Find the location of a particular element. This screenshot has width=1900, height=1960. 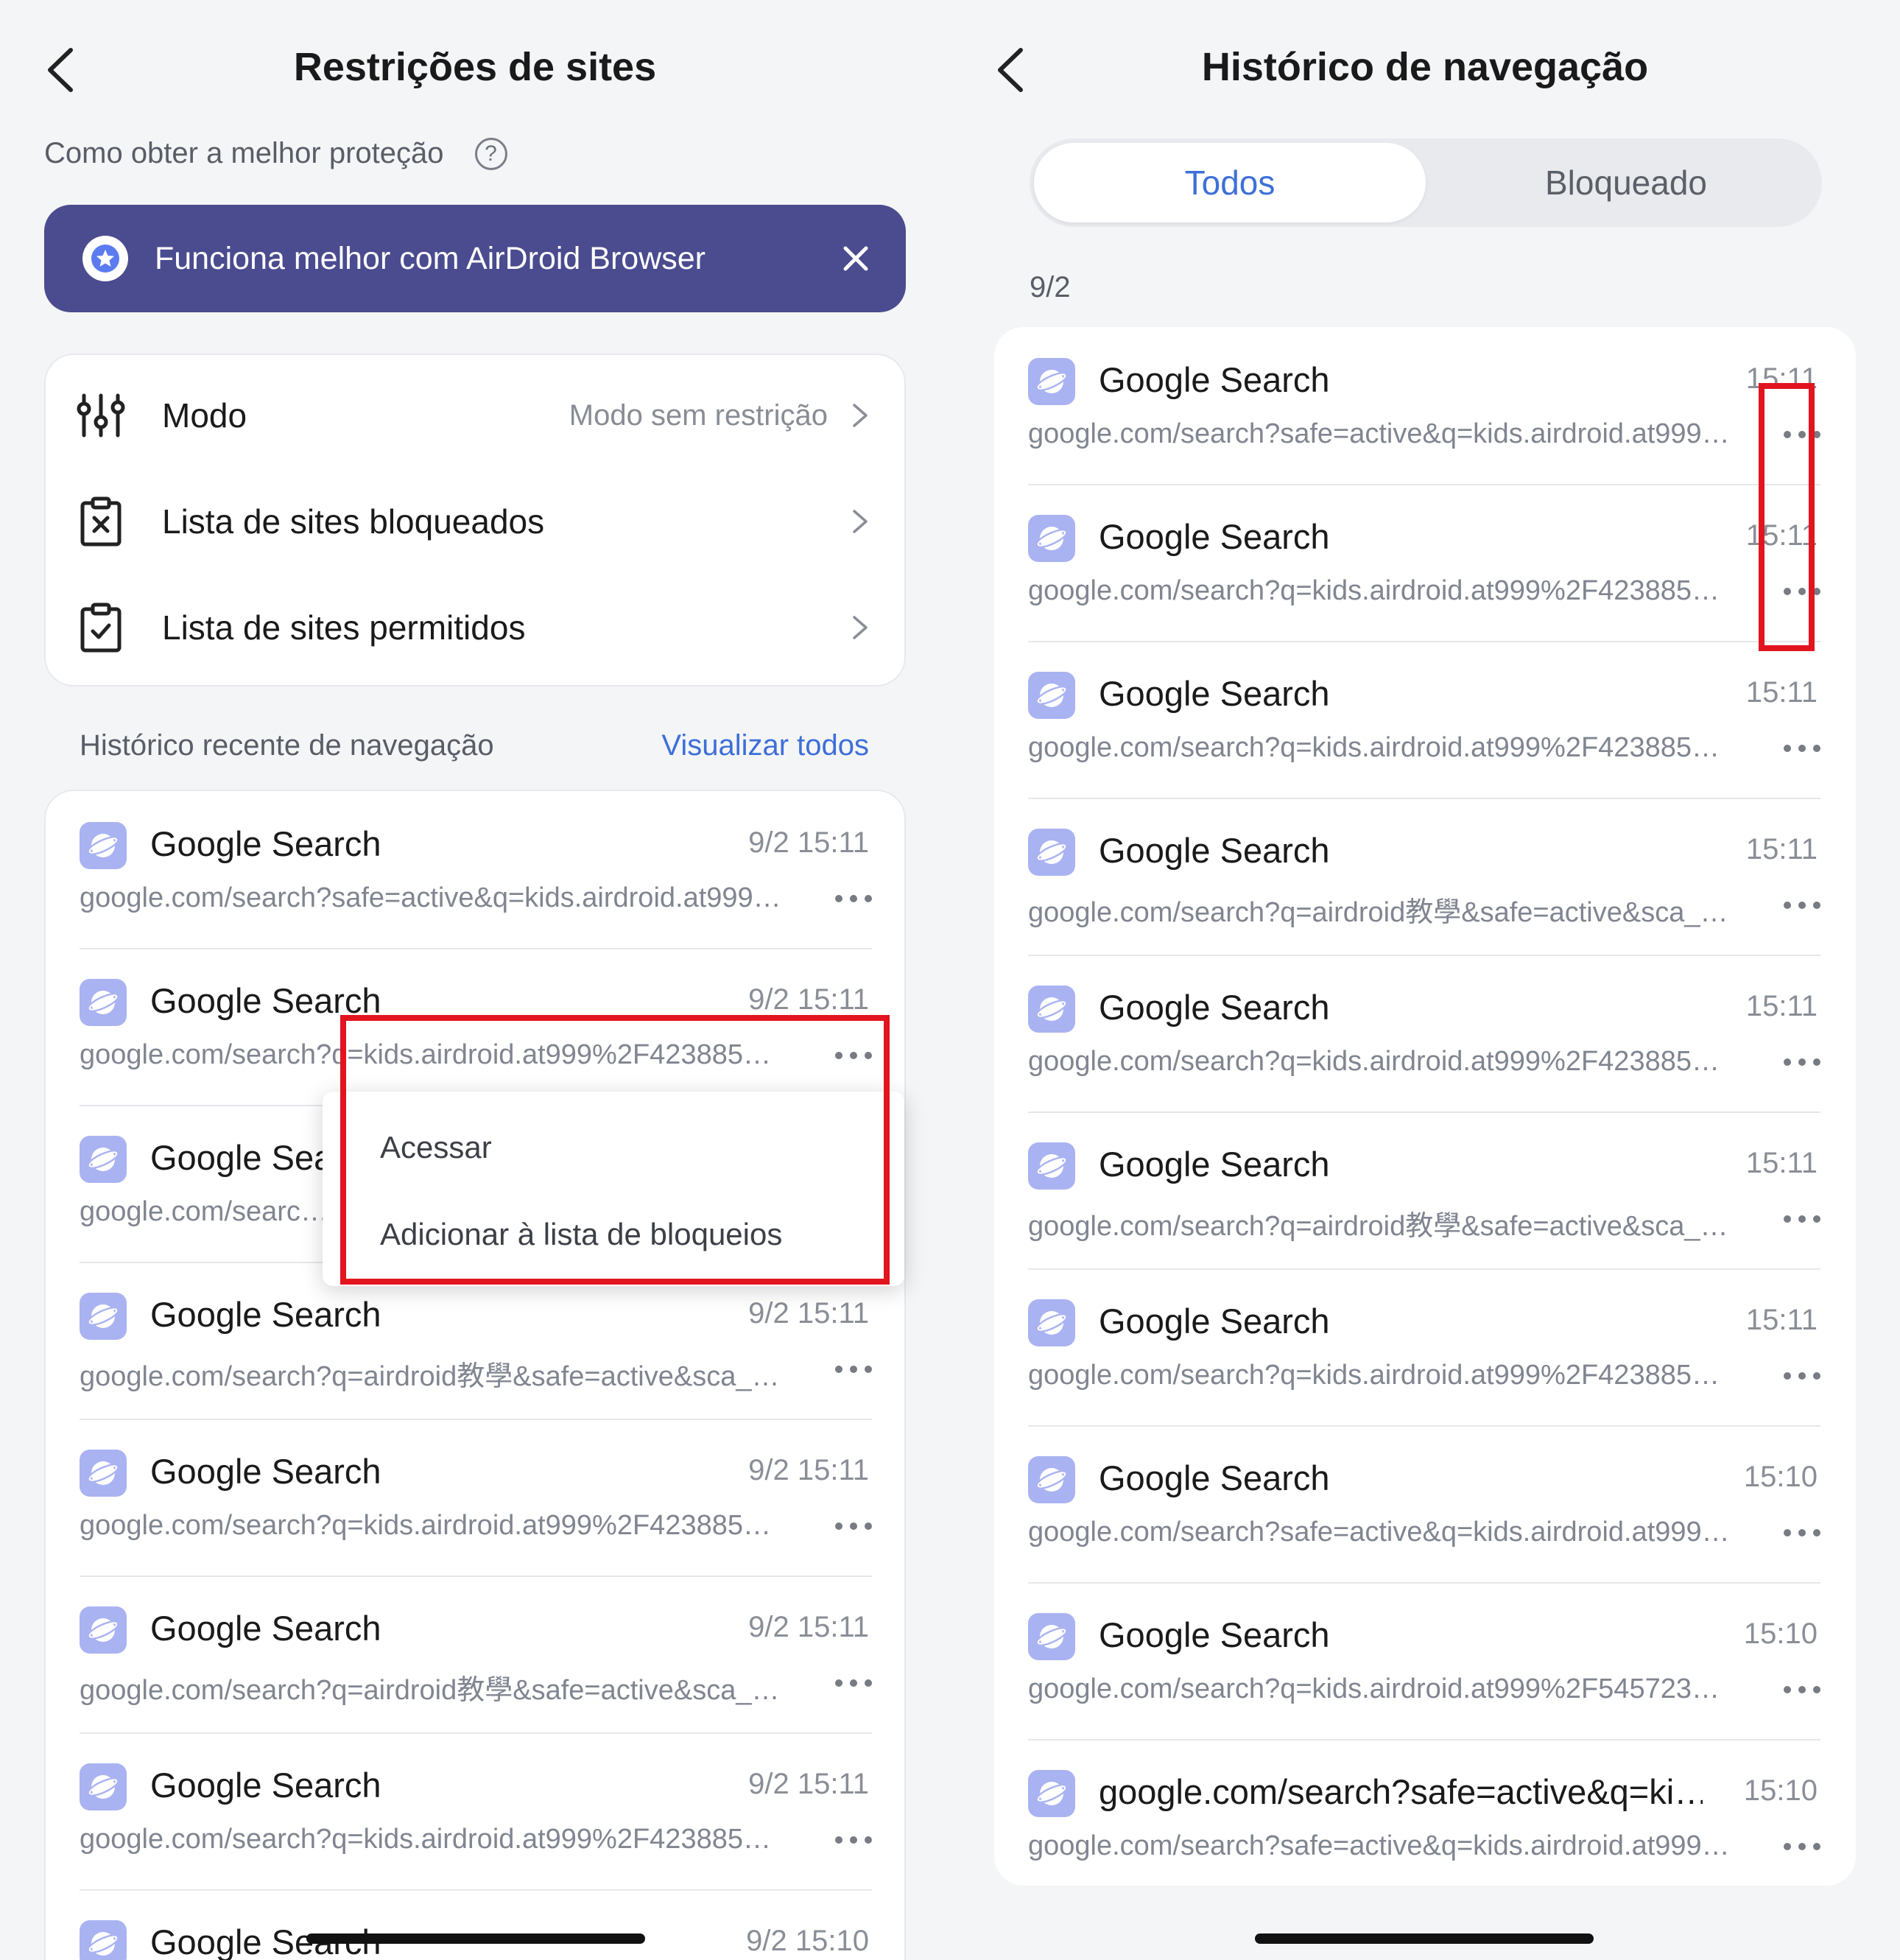

star-icon is located at coordinates (105, 258).